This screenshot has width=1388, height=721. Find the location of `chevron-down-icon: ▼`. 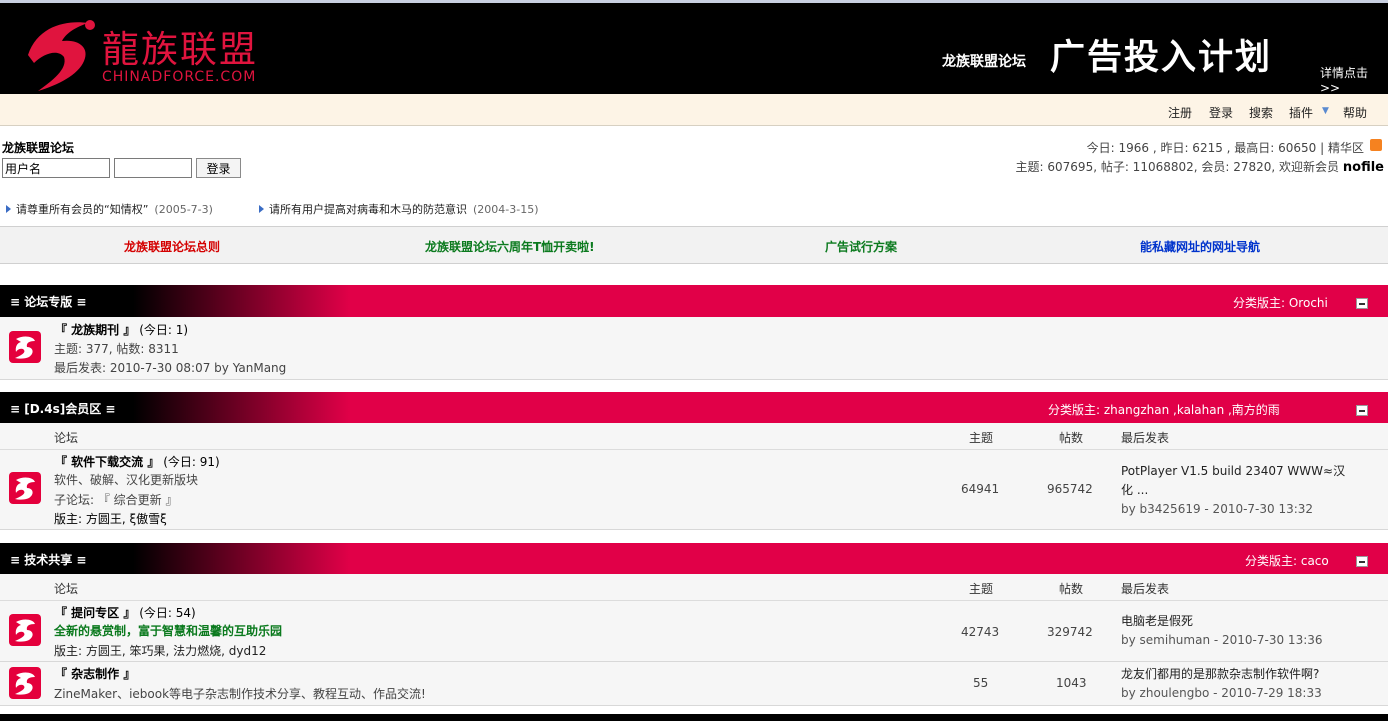

chevron-down-icon: ▼ is located at coordinates (1325, 111).